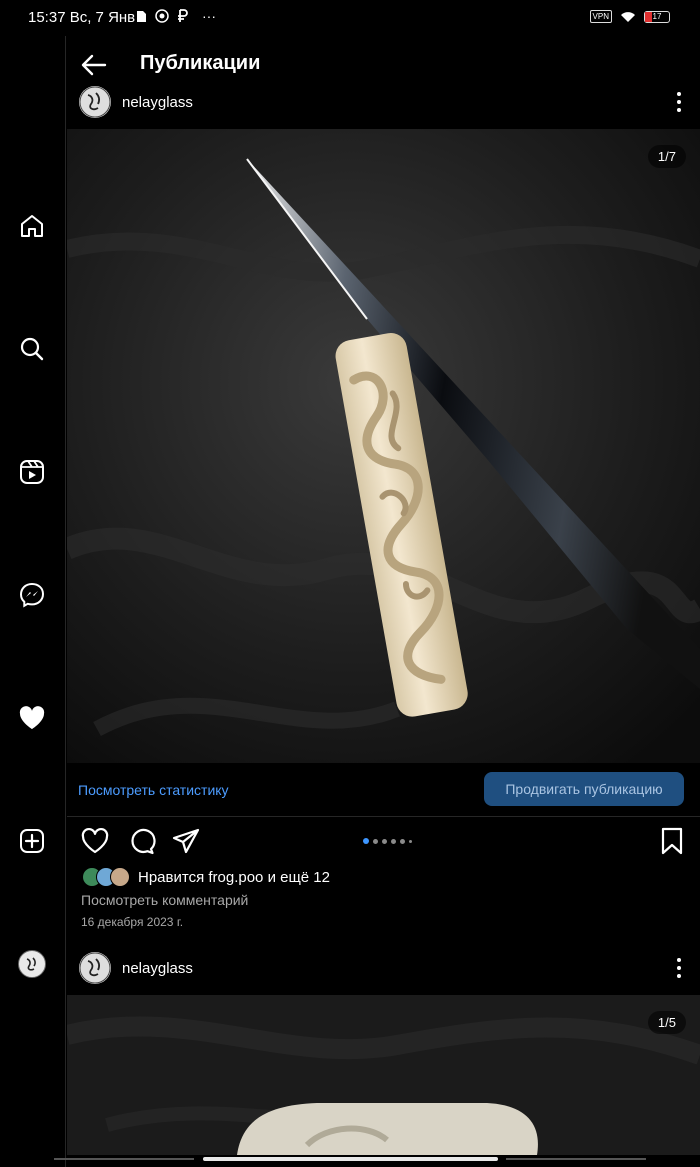 The height and width of the screenshot is (1167, 700). Describe the element at coordinates (209, 16) in the screenshot. I see `more-notifications: ···` at that location.